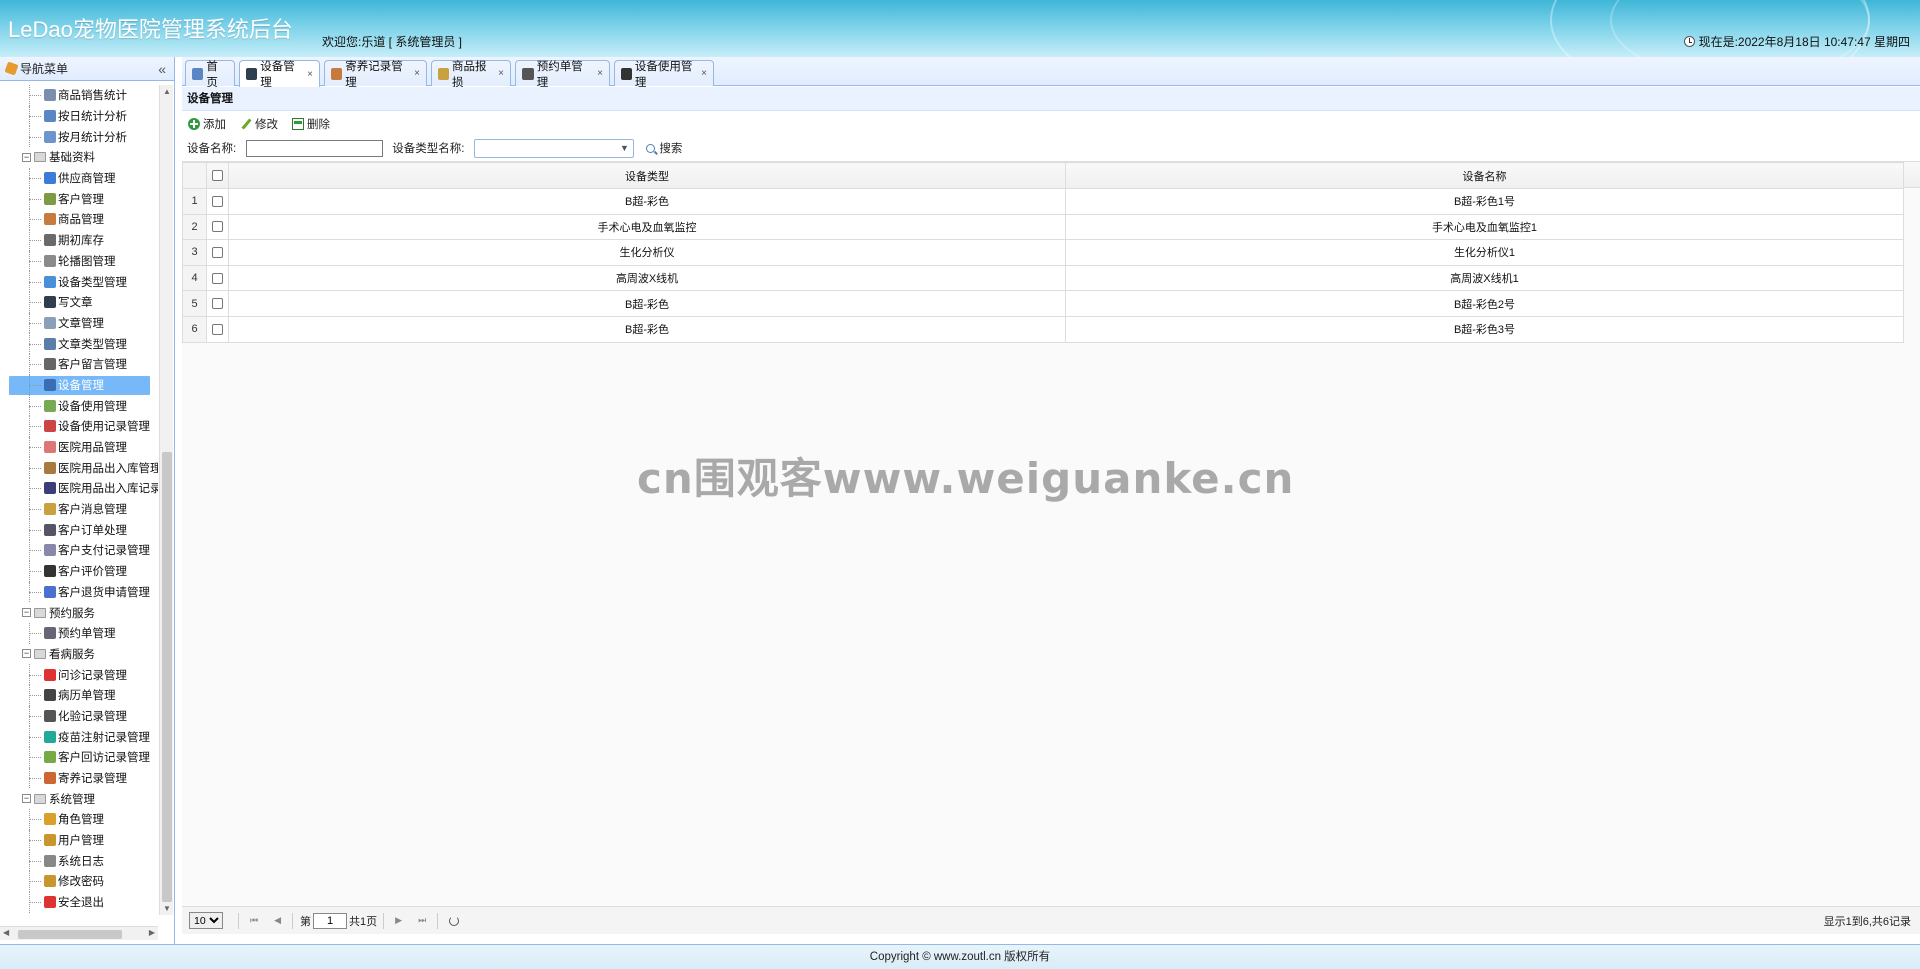 The height and width of the screenshot is (969, 1920). I want to click on sidebar-item: 客户支付记录管理, so click(79, 550).